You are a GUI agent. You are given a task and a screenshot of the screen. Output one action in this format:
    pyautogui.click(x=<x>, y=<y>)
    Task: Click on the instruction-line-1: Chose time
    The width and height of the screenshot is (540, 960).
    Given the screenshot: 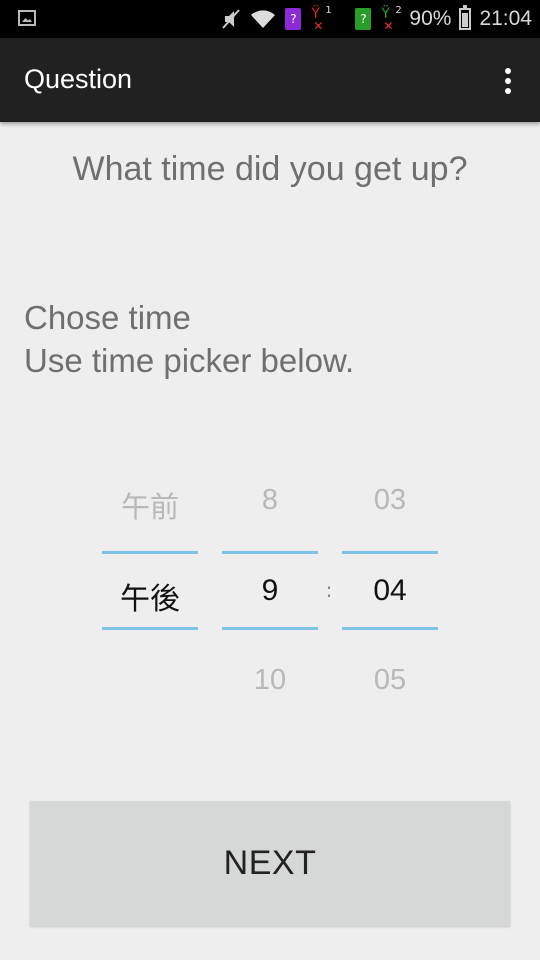 What is the action you would take?
    pyautogui.click(x=107, y=317)
    